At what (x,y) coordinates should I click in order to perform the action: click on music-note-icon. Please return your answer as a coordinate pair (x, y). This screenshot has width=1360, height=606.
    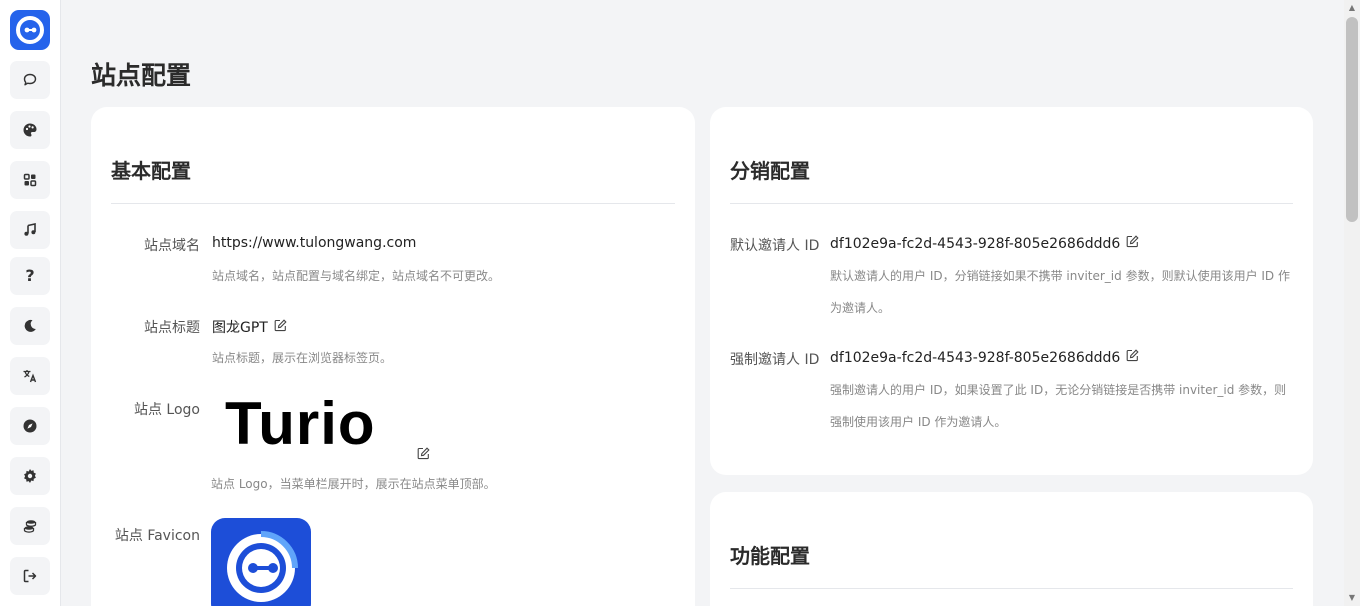
    Looking at the image, I should click on (30, 229).